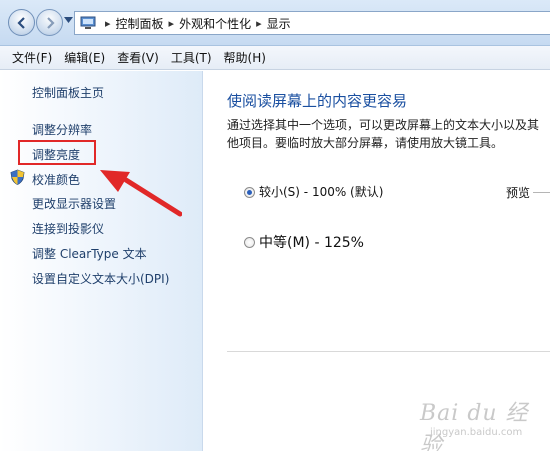 The width and height of the screenshot is (550, 451). I want to click on radio-smaller, so click(249, 192).